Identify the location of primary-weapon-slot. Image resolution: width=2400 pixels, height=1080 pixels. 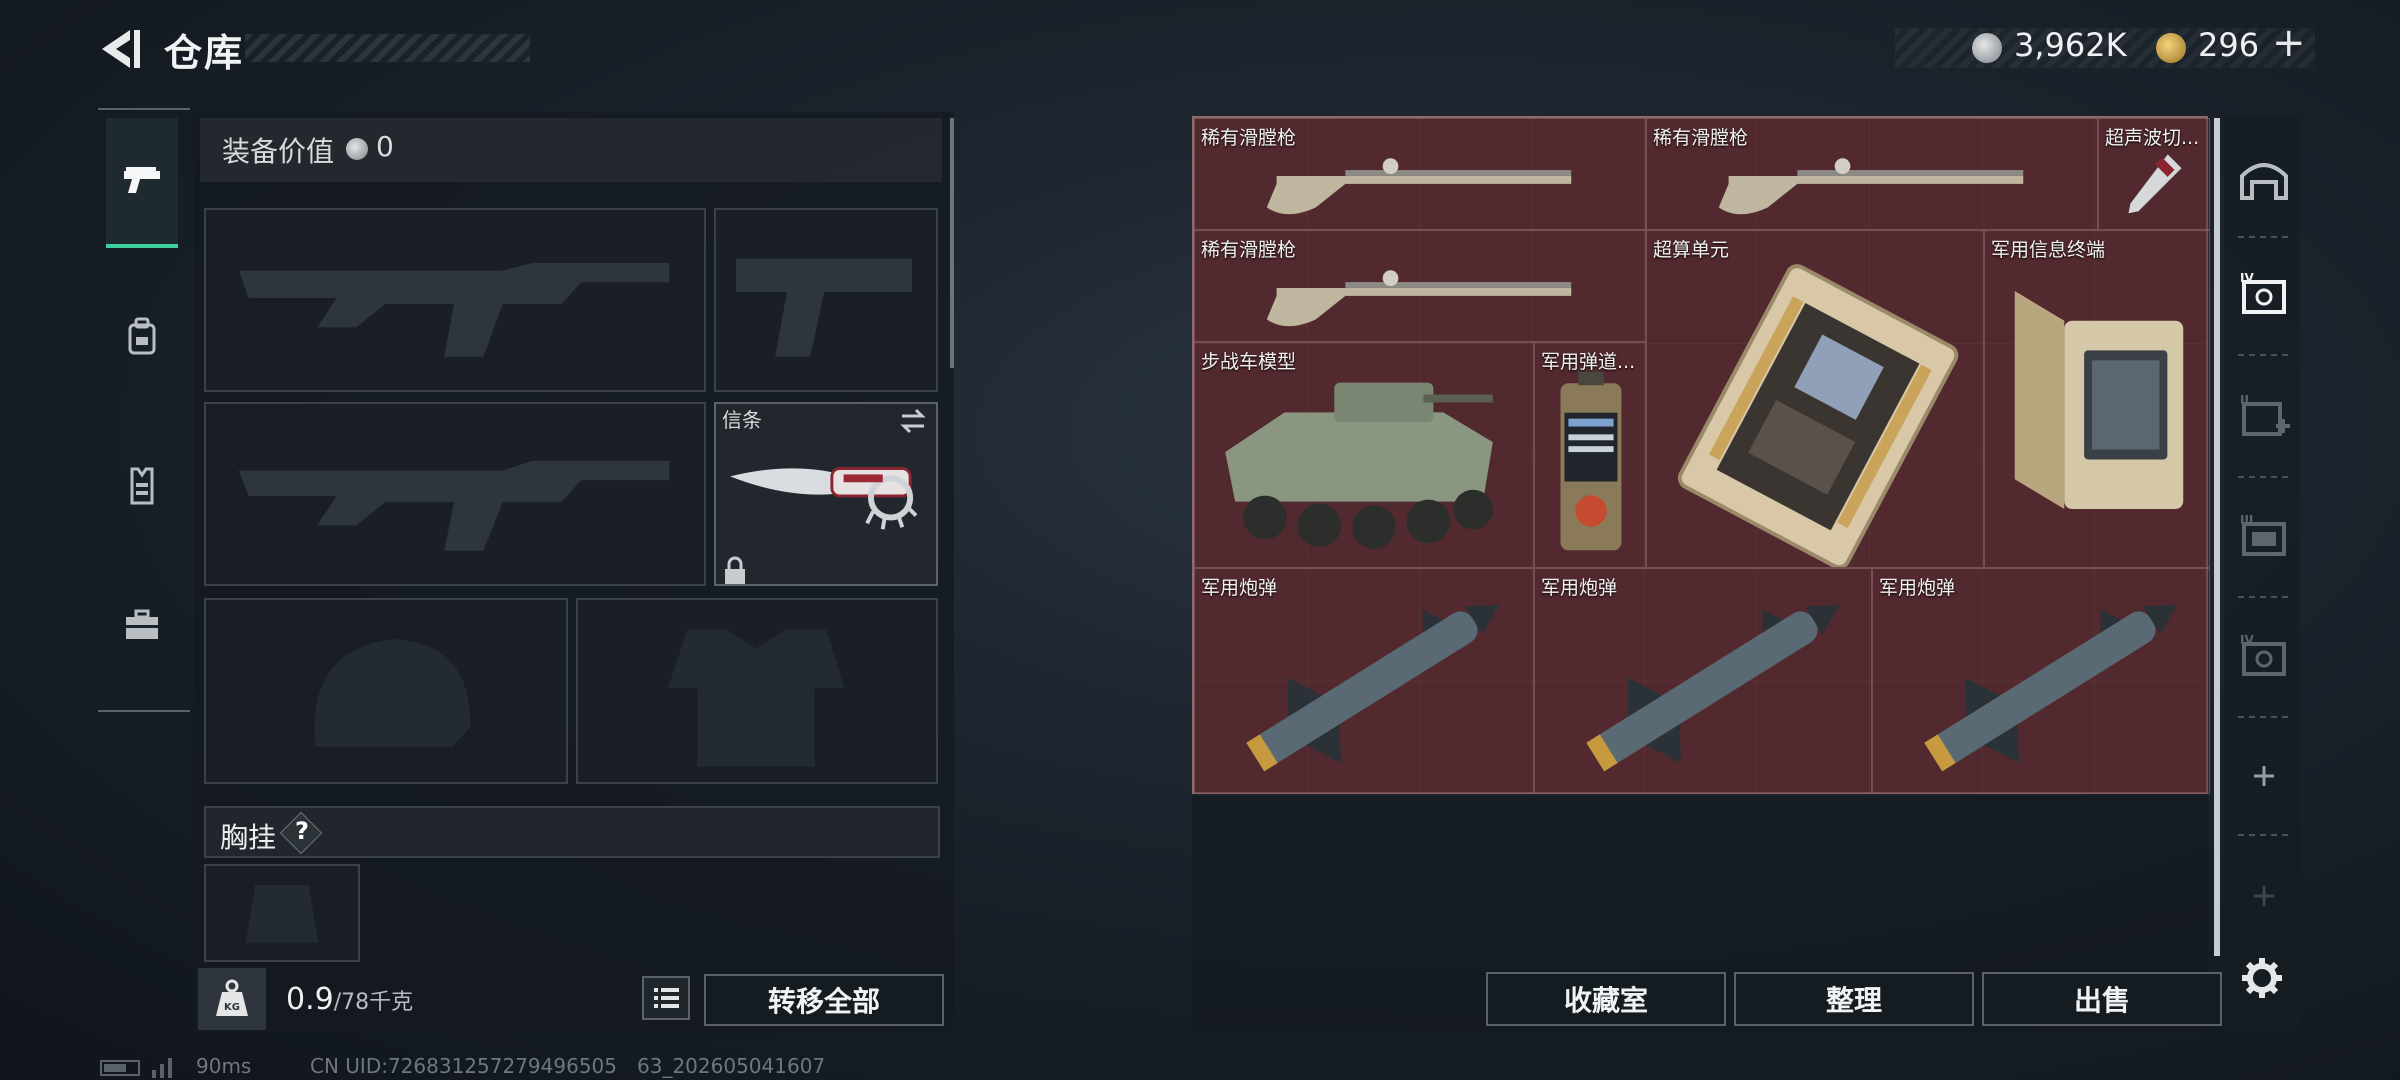
(455, 300).